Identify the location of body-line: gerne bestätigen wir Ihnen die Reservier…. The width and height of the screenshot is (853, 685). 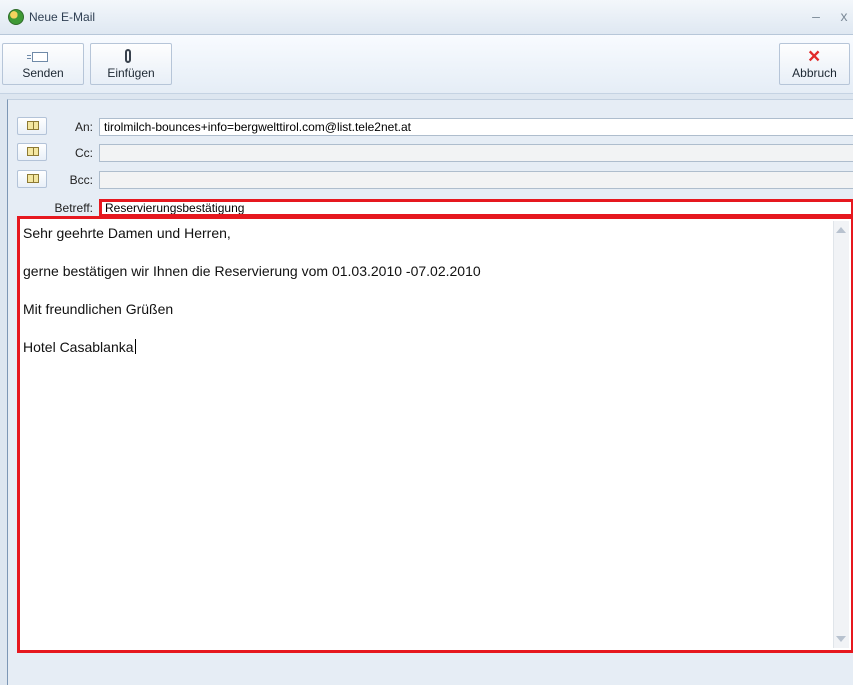
(252, 271).